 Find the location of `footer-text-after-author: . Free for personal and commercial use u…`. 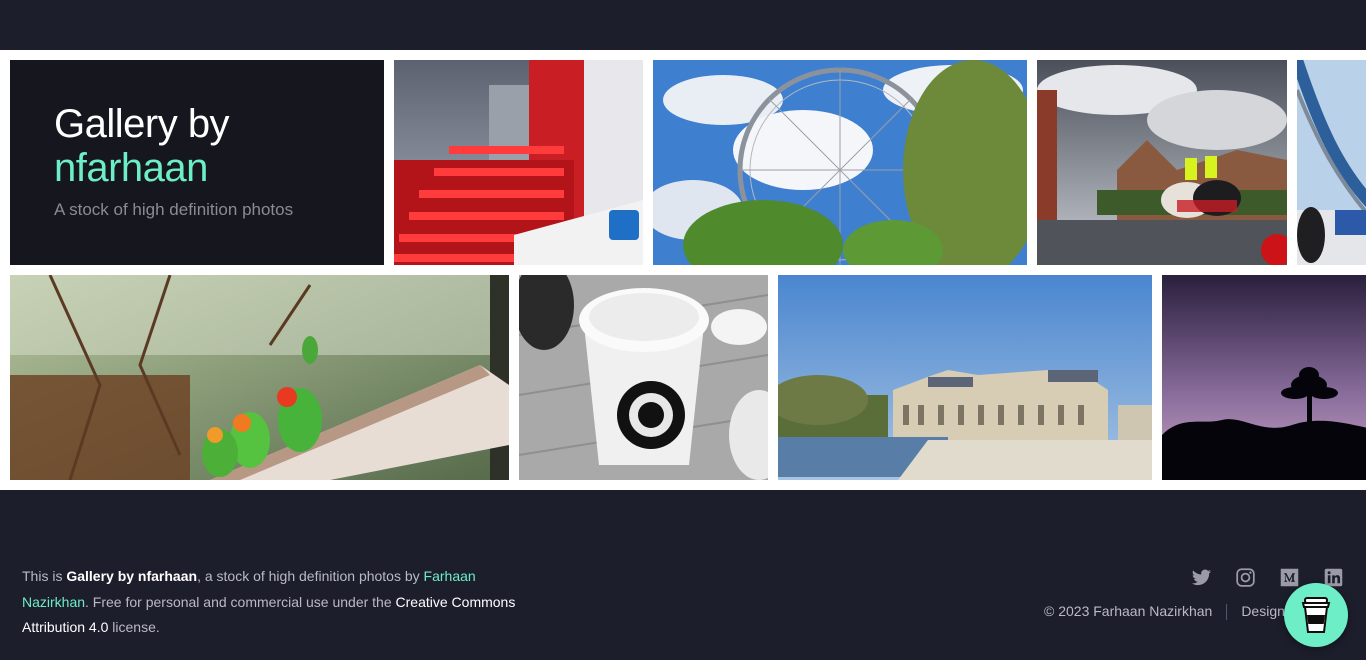

footer-text-after-author: . Free for personal and commercial use u… is located at coordinates (240, 601).